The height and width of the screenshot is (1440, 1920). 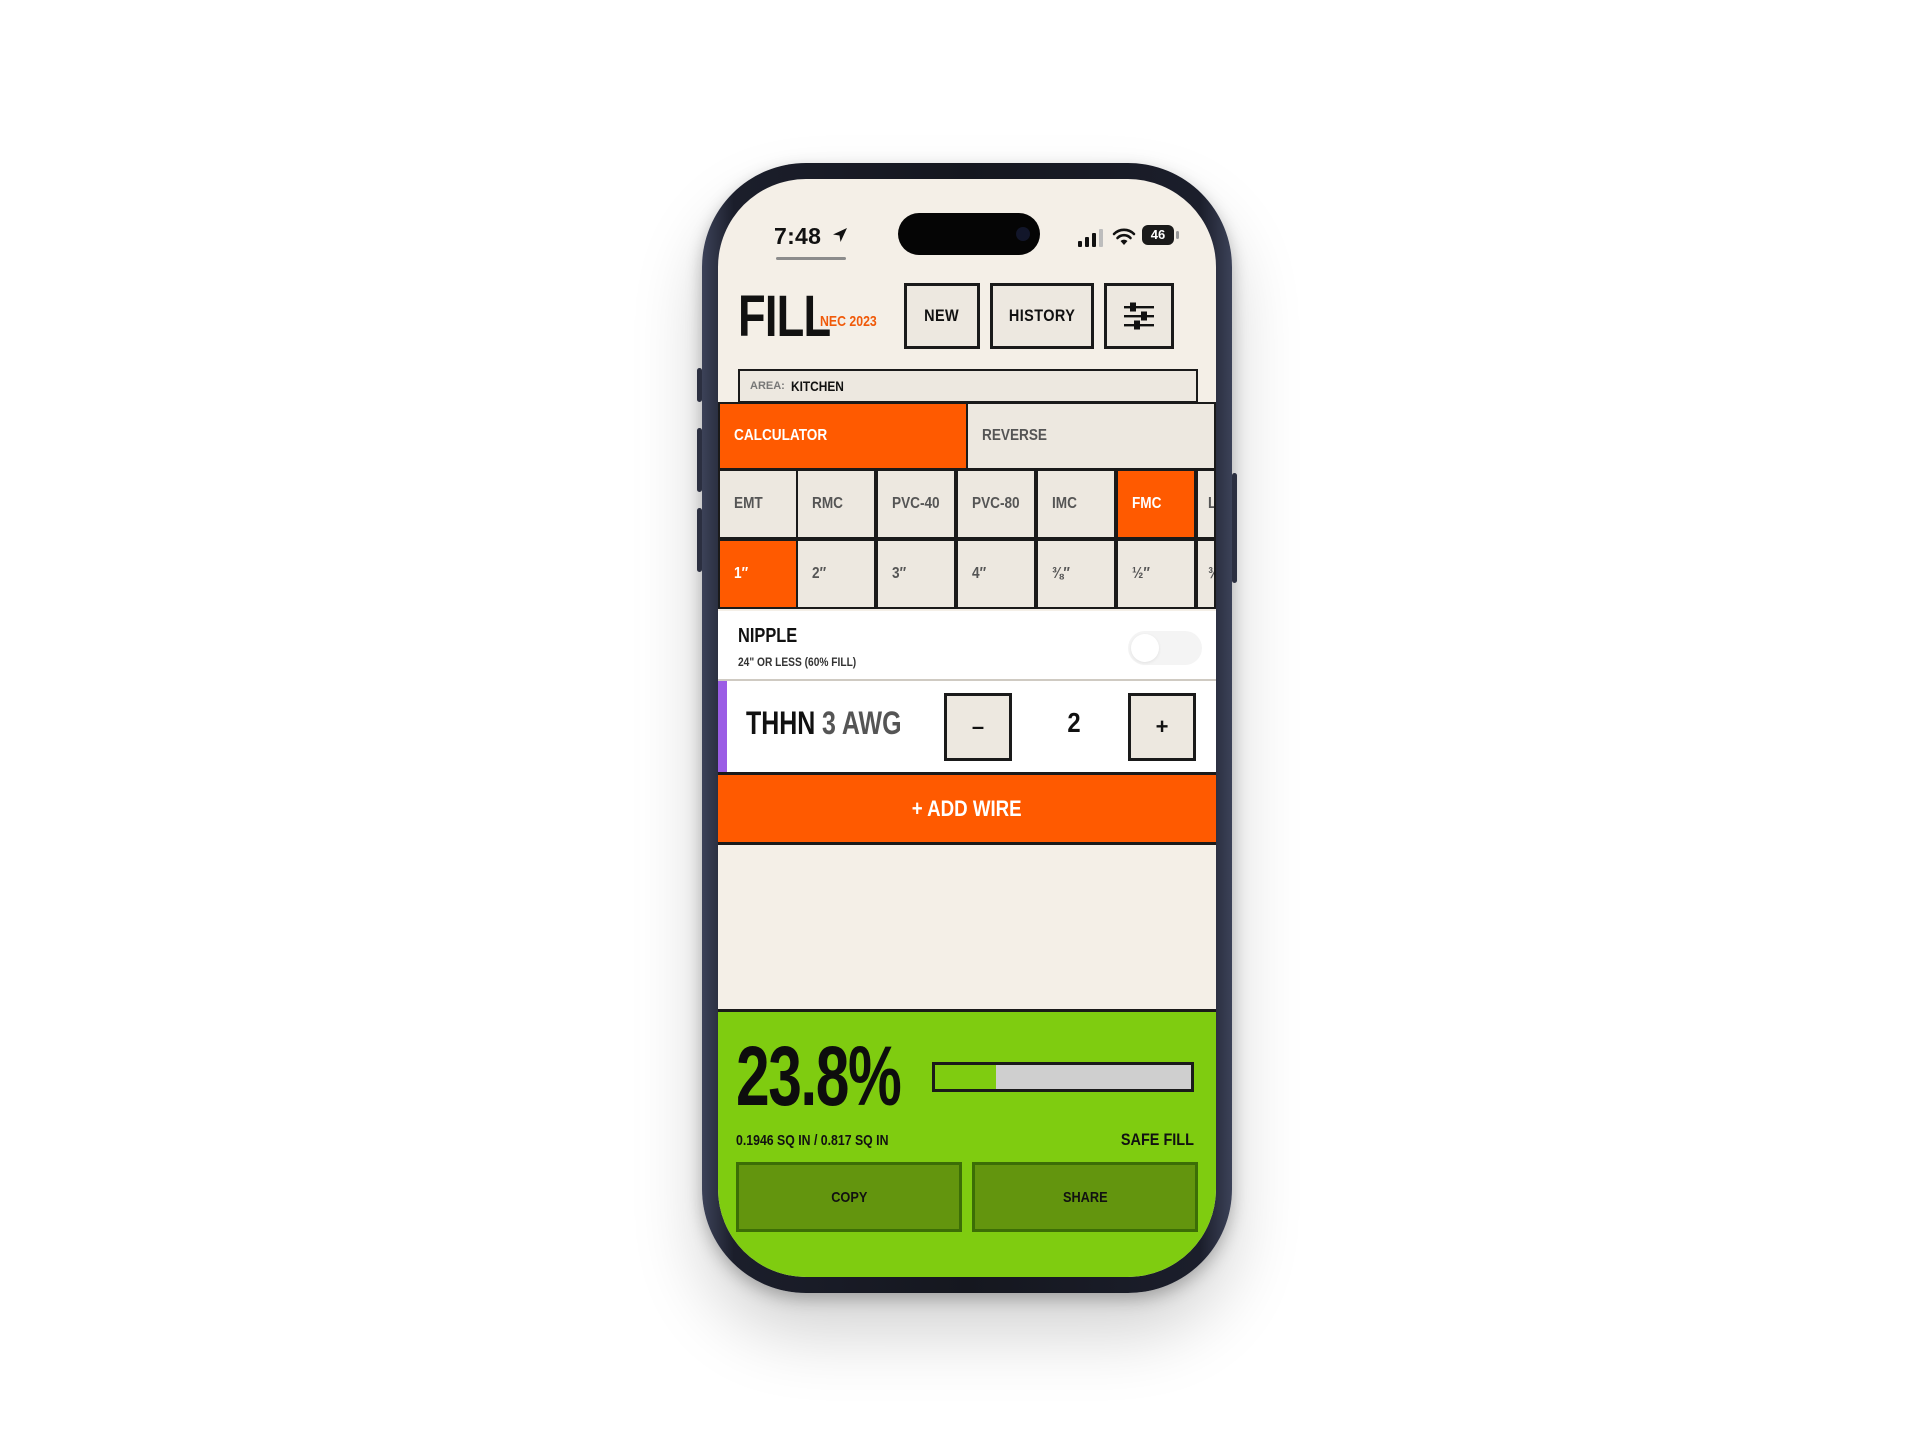 I want to click on chip-label: 4″, so click(x=979, y=573).